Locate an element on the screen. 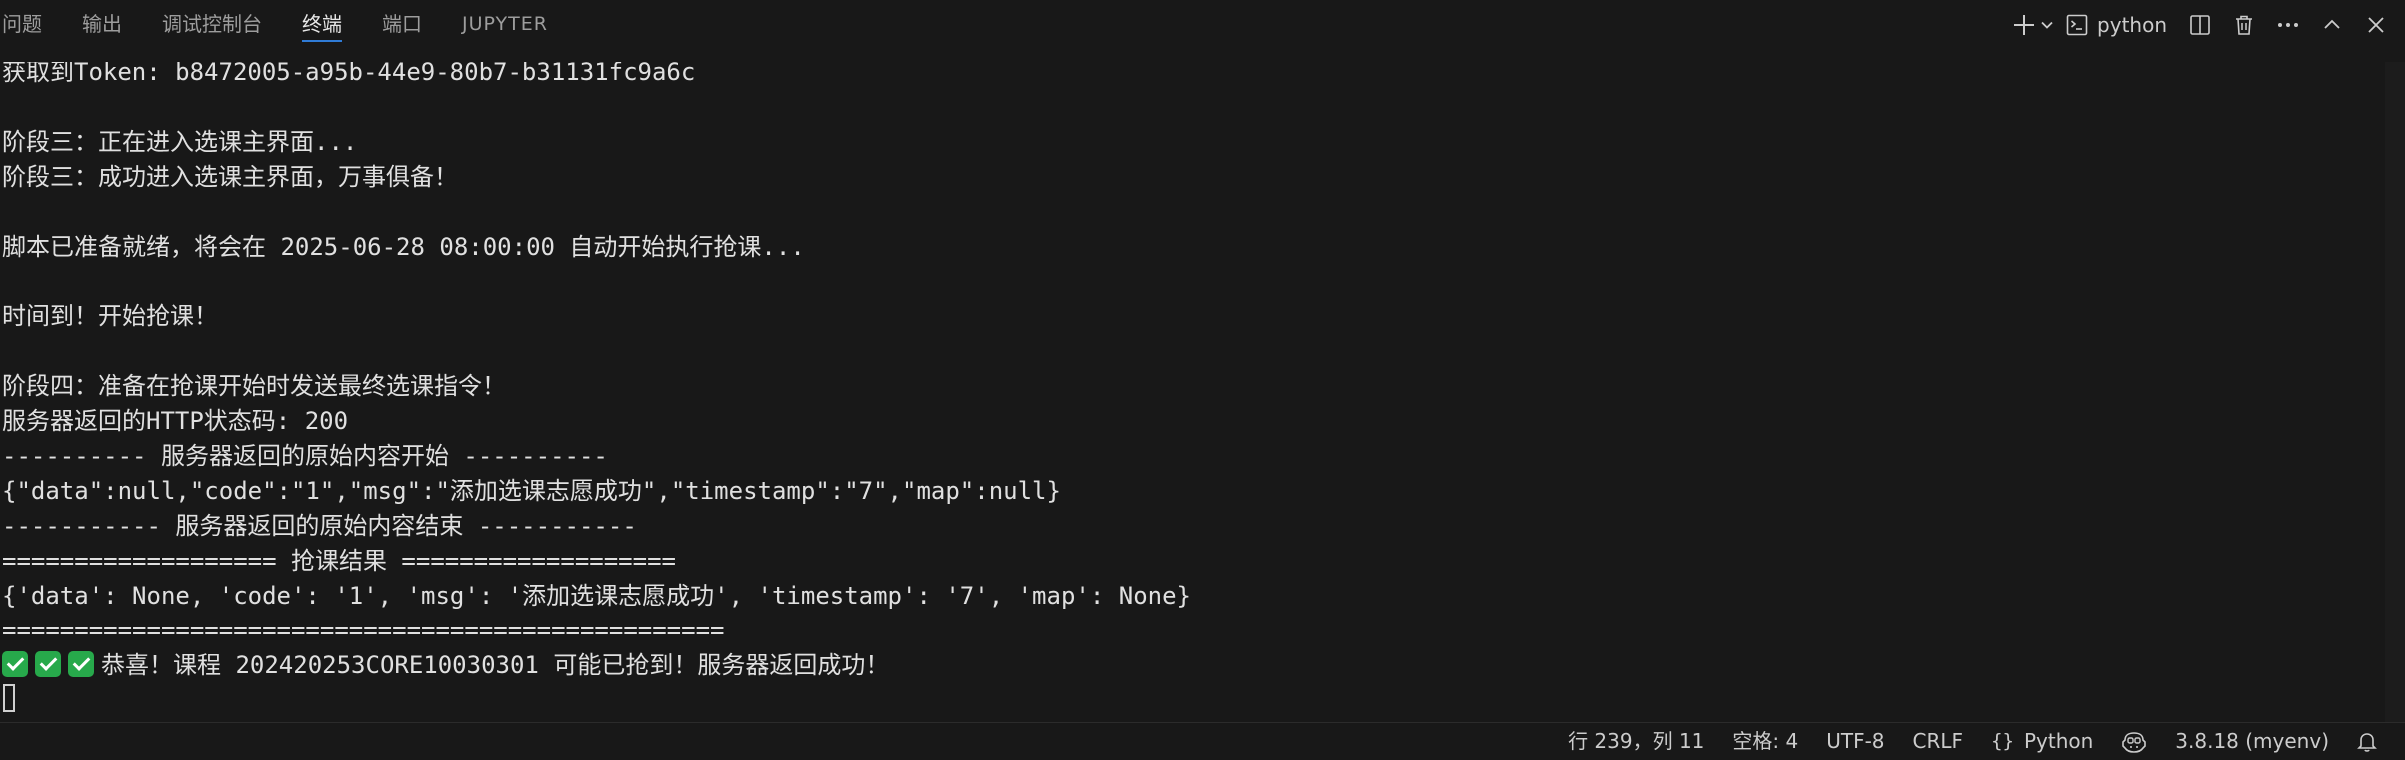 The height and width of the screenshot is (760, 2405). status-python-interpreter: 3.8.18 (myenv) is located at coordinates (2252, 741).